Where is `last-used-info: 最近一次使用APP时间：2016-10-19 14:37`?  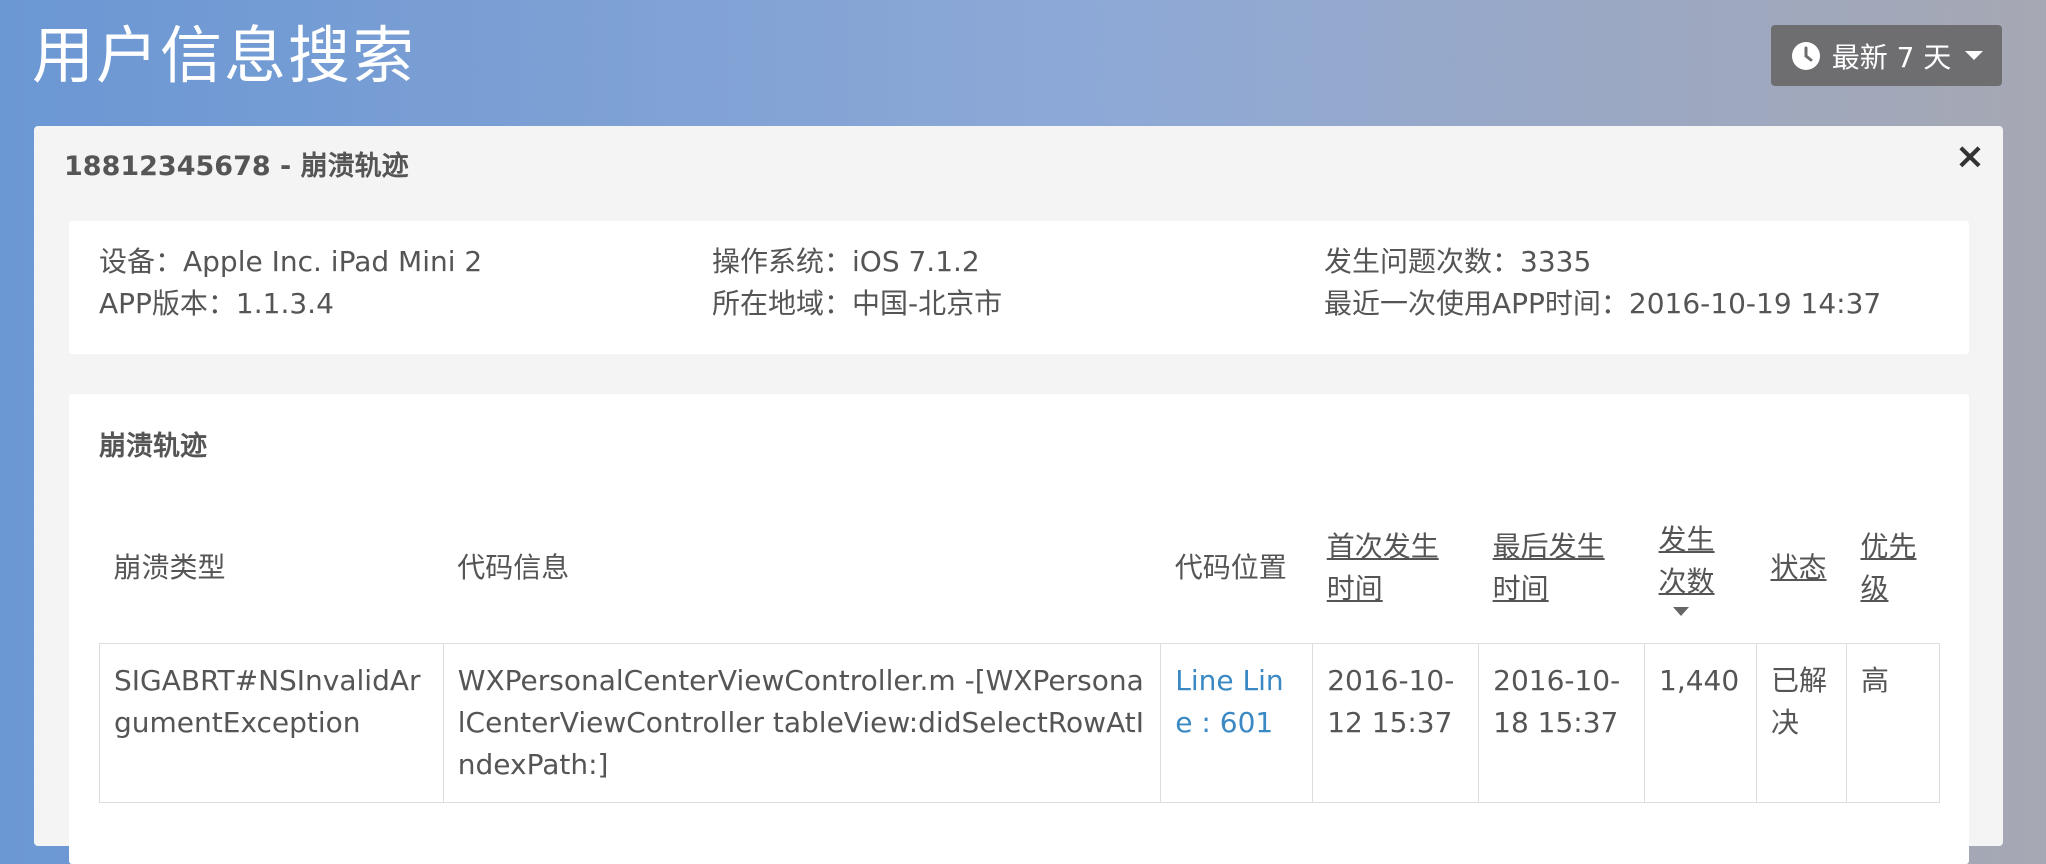
last-used-info: 最近一次使用APP时间：2016-10-19 14:37 is located at coordinates (1603, 303).